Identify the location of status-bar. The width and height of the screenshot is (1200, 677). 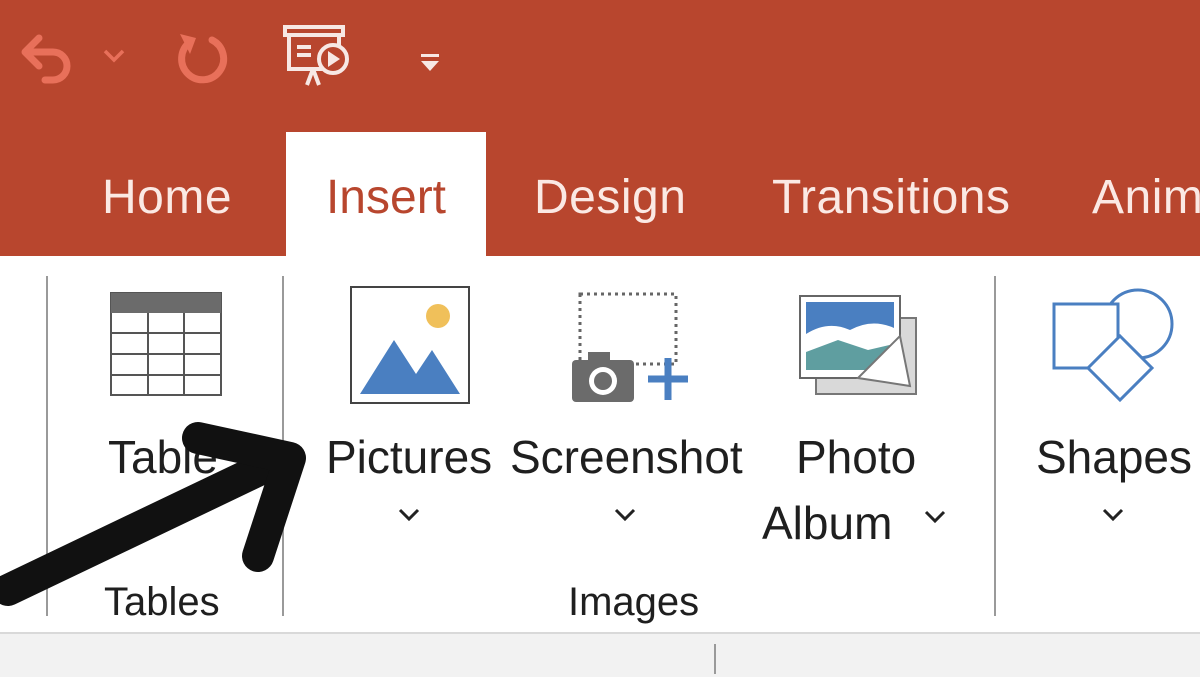
(600, 654).